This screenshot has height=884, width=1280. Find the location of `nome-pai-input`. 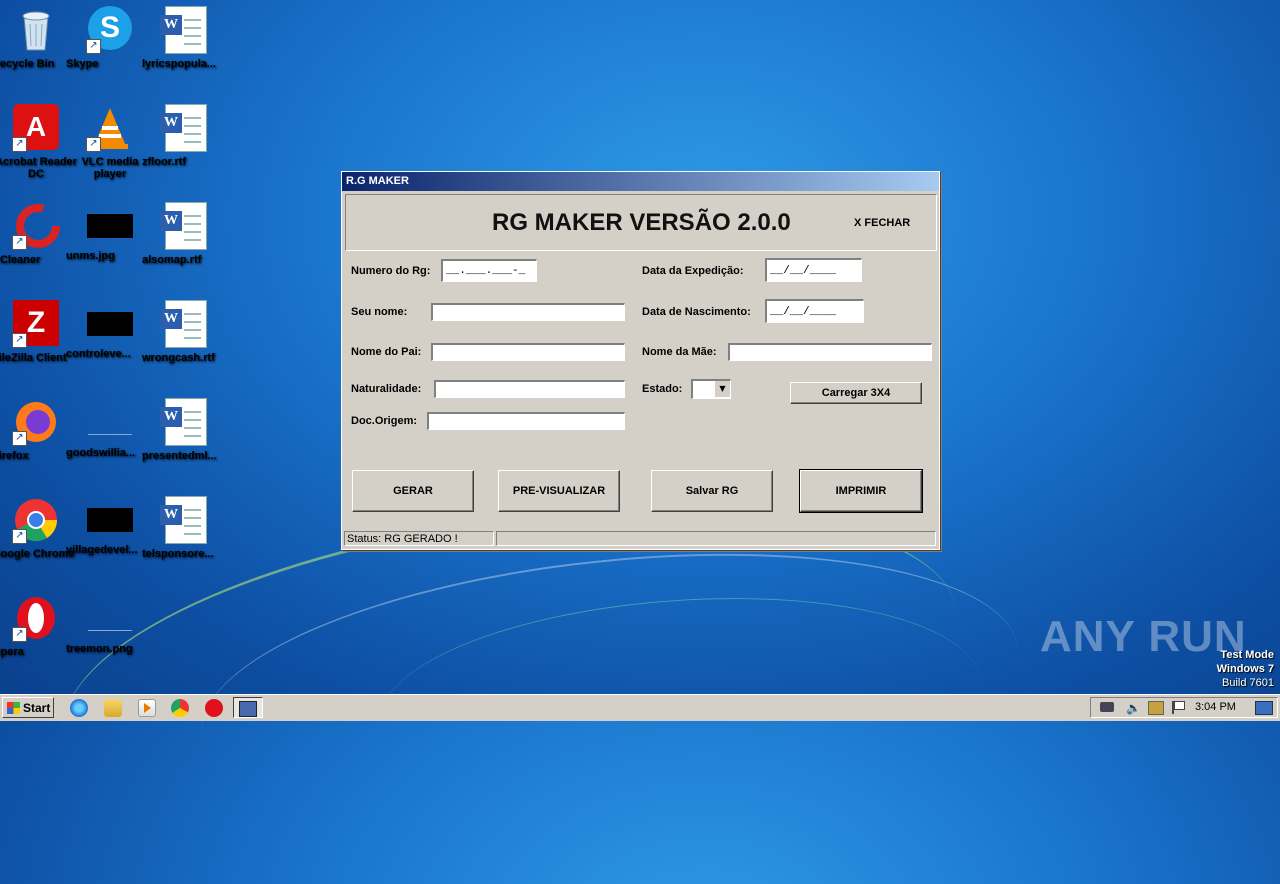

nome-pai-input is located at coordinates (528, 352).